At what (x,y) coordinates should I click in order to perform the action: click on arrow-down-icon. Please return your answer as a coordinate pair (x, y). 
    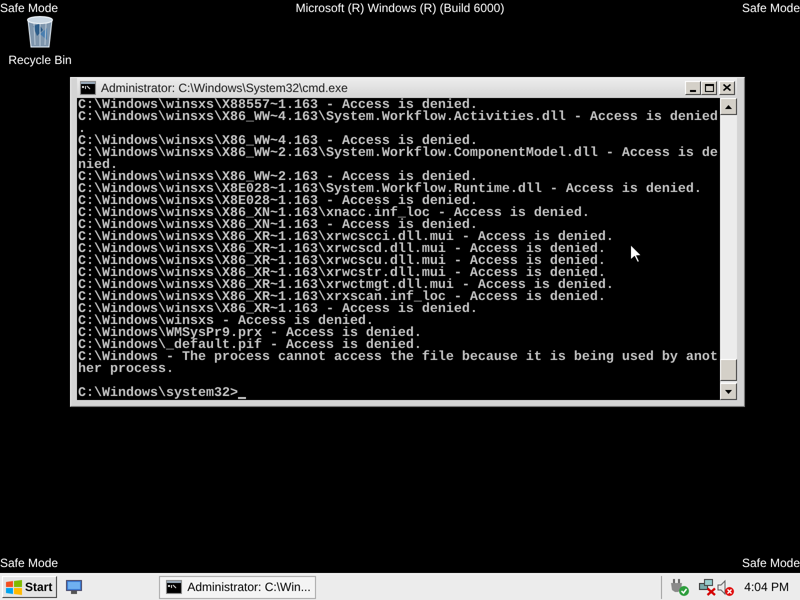
    Looking at the image, I should click on (728, 392).